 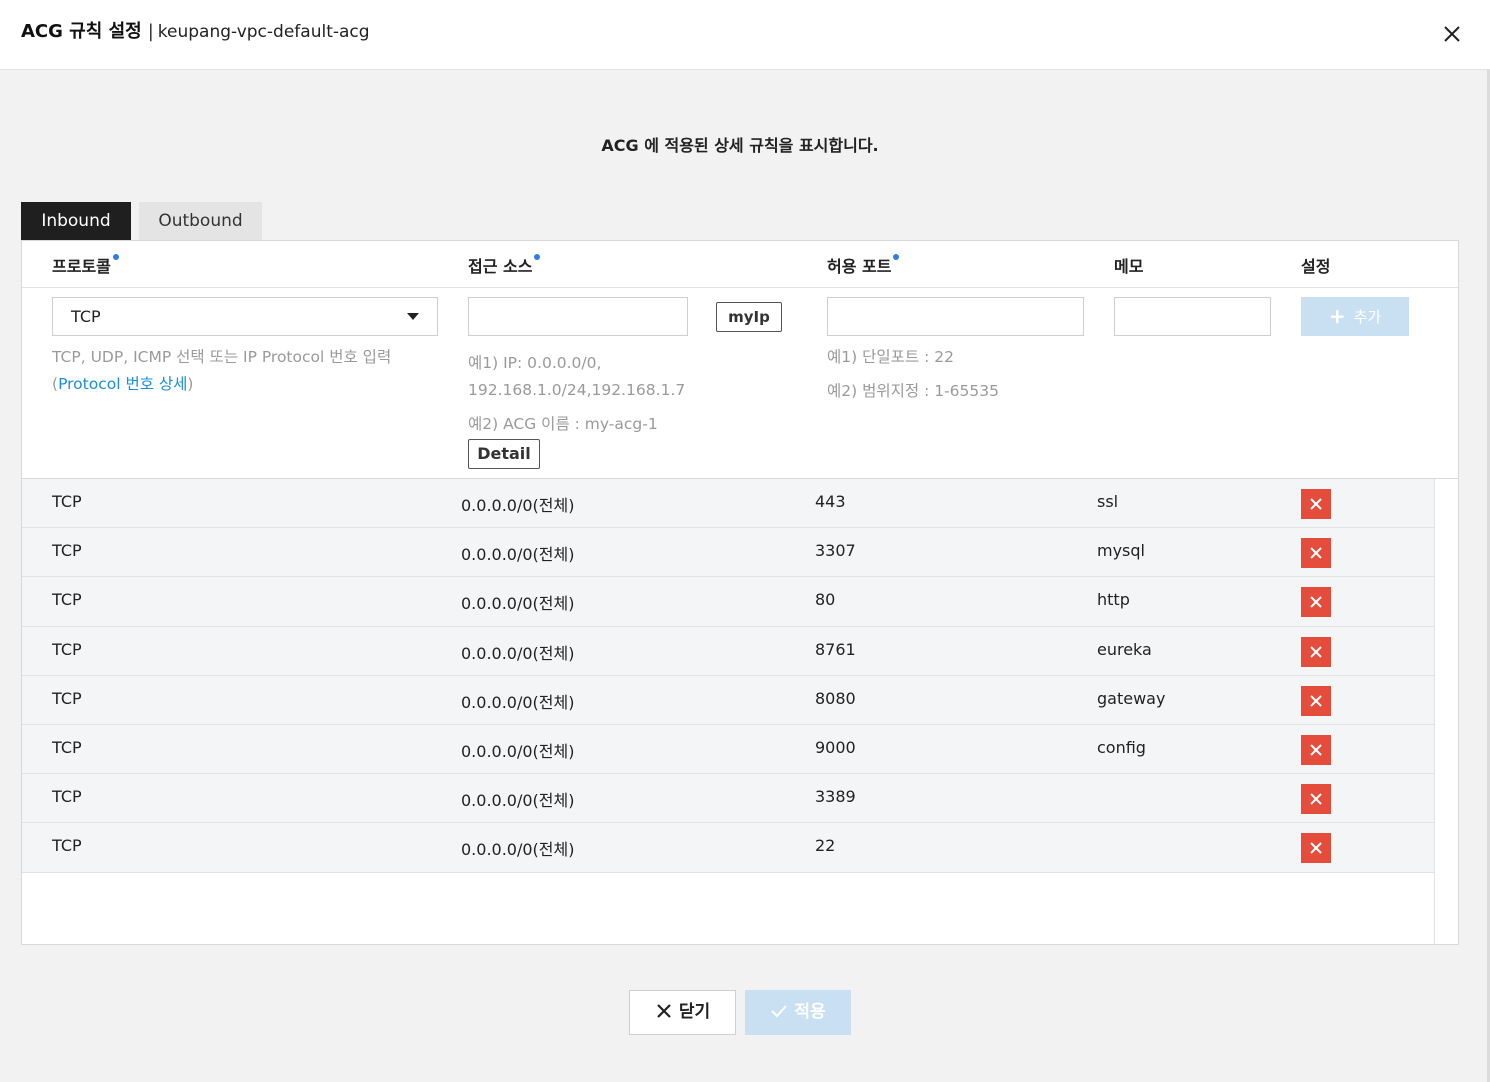 I want to click on column-port-label: 허용 포트, so click(x=859, y=266).